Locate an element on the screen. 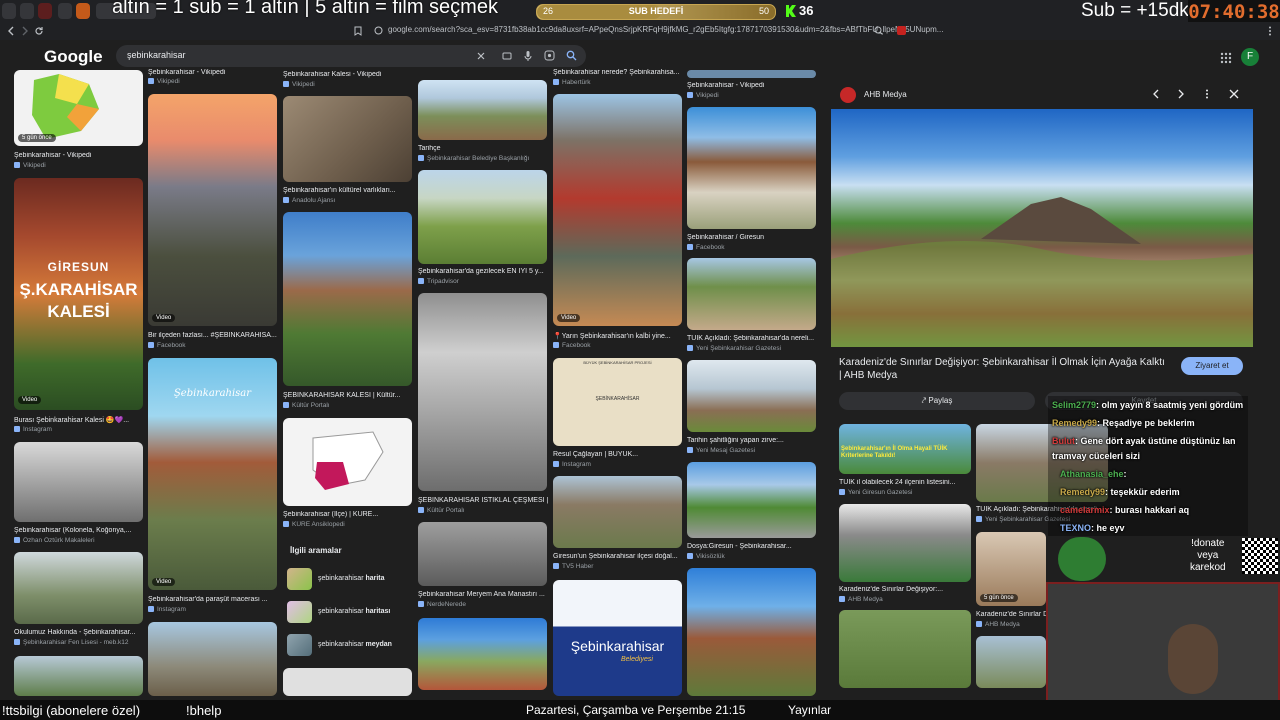 The height and width of the screenshot is (720, 1280). search-box is located at coordinates (351, 56).